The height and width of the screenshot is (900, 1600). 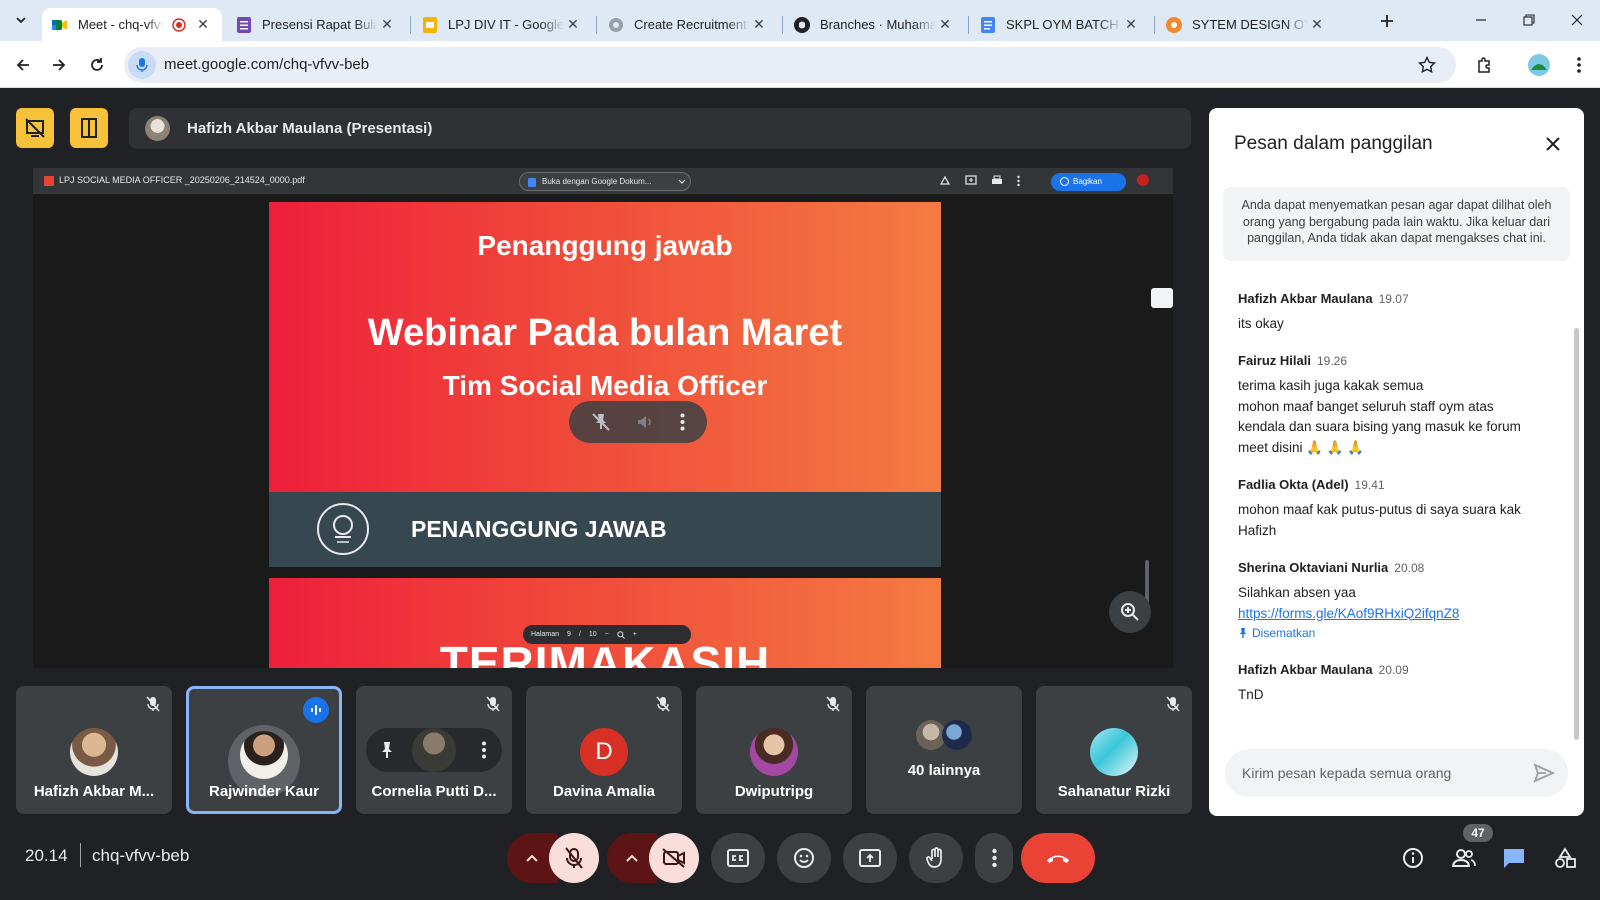 I want to click on add-comment-icon, so click(x=971, y=181).